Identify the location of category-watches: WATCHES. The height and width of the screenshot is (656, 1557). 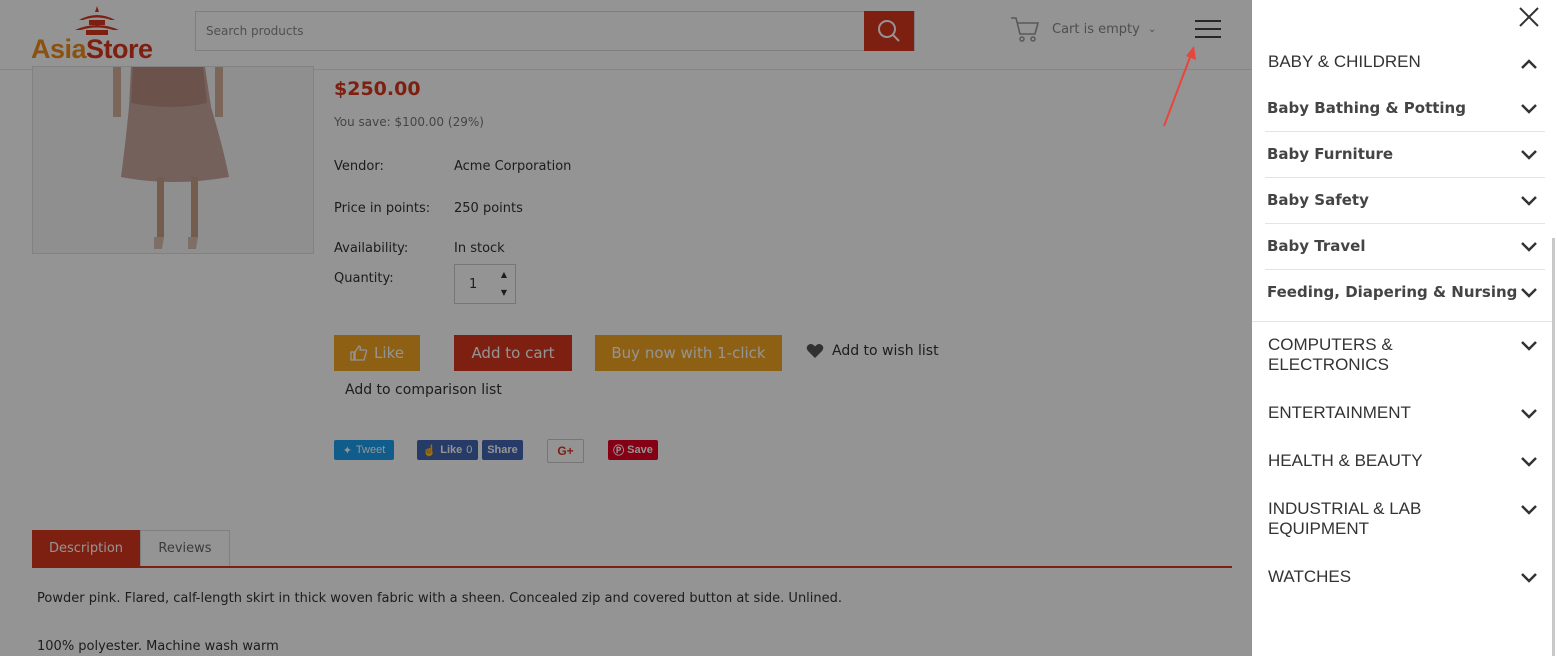
(1403, 577).